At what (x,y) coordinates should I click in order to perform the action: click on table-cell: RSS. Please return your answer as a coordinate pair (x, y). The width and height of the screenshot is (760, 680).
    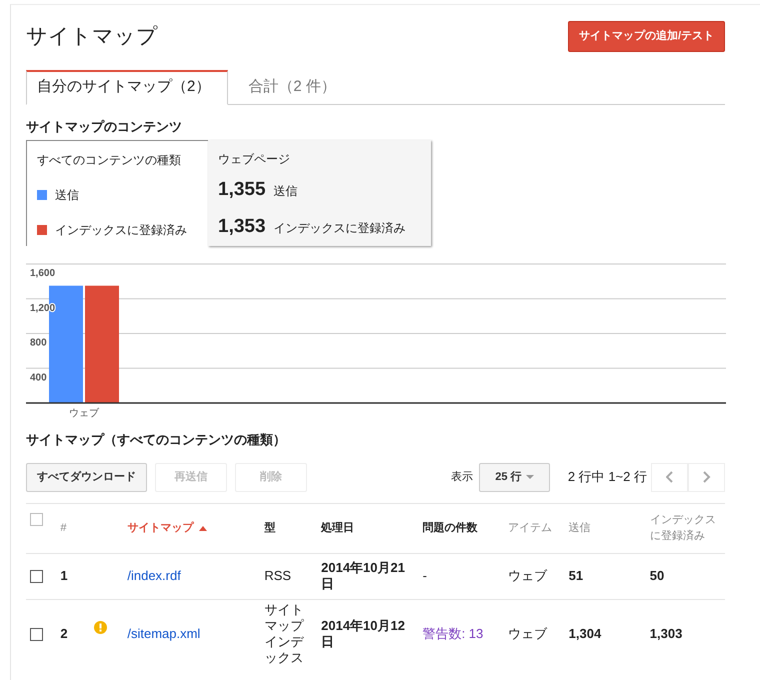
    Looking at the image, I should click on (278, 576).